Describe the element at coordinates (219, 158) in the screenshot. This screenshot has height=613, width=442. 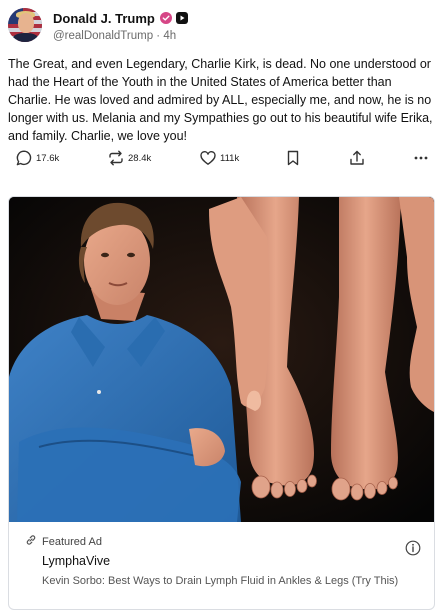
I see `like-button: 111k` at that location.